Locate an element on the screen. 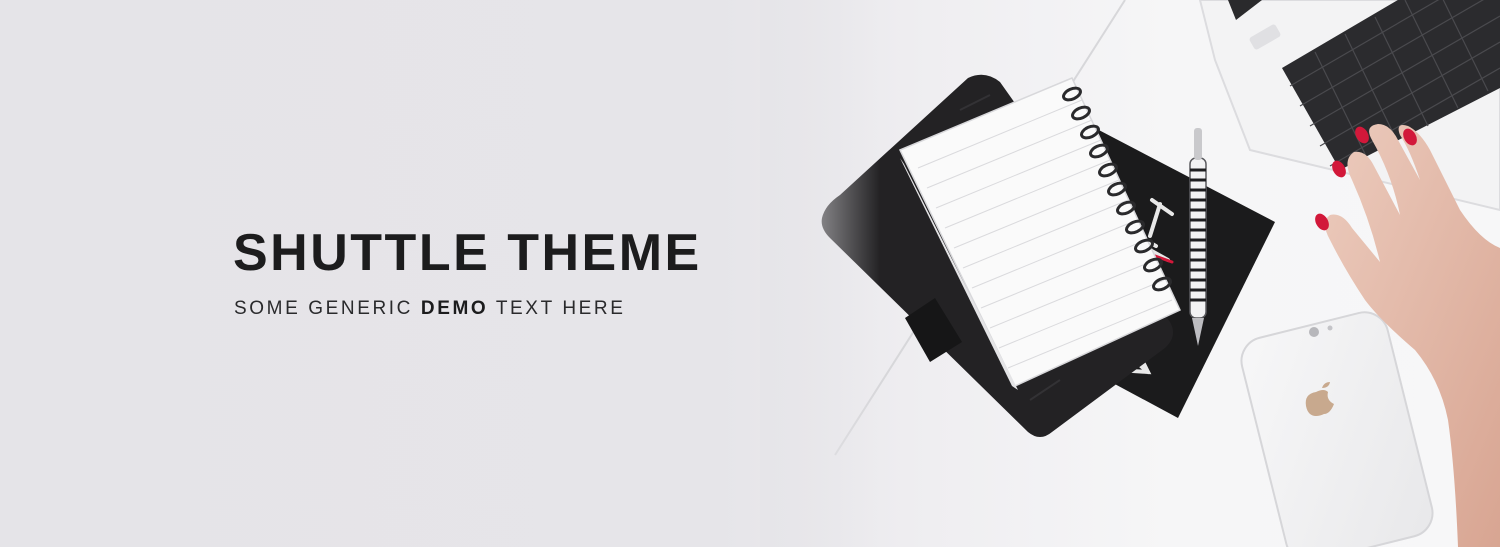 This screenshot has height=547, width=1500. hero-title: SHUTTLE THEME is located at coordinates (467, 253).